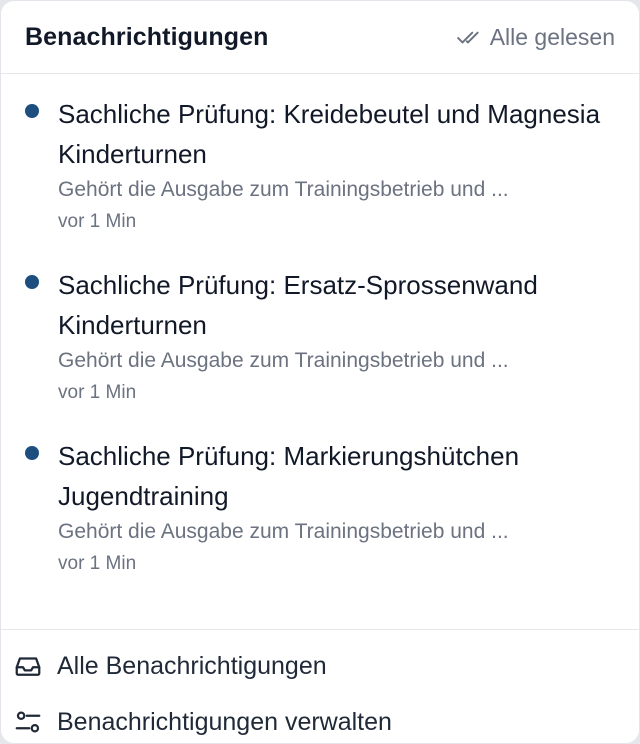 The image size is (640, 744). What do you see at coordinates (320, 37) in the screenshot?
I see `panel-header: Benachrichtigungen Alle gelesen` at bounding box center [320, 37].